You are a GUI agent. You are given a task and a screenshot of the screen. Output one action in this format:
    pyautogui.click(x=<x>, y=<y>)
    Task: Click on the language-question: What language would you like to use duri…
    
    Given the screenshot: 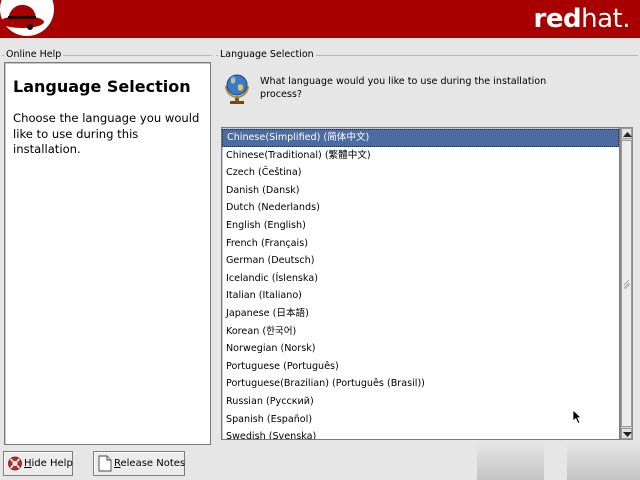 What is the action you would take?
    pyautogui.click(x=403, y=88)
    